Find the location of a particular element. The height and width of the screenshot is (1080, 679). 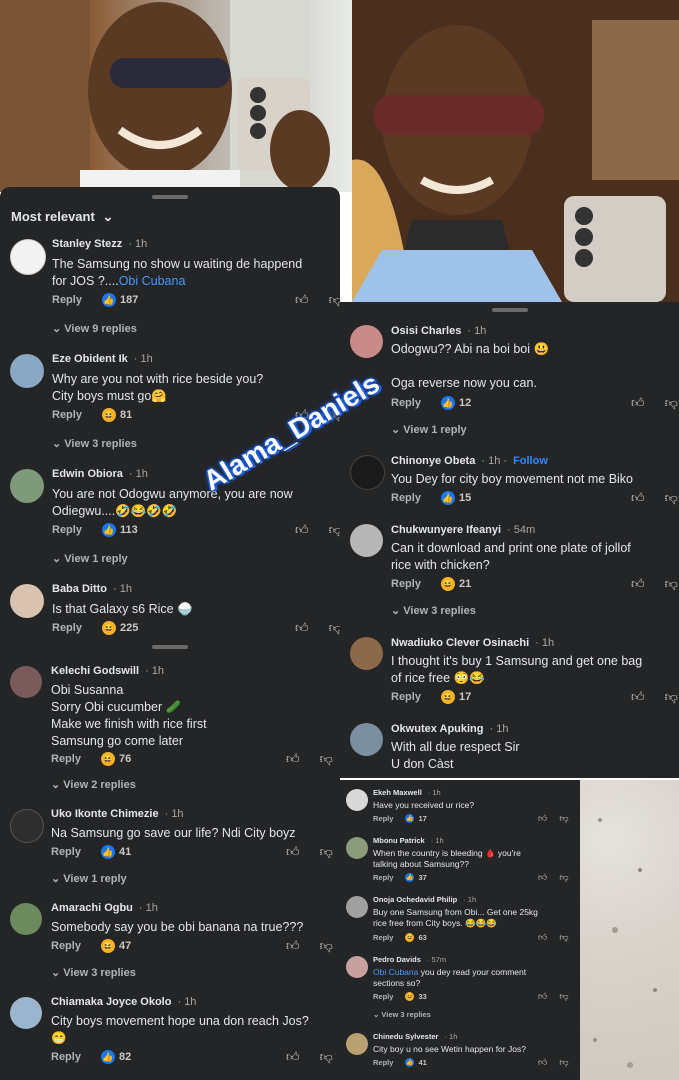

comment-author: Osisi Charles · 1h is located at coordinates (438, 331).